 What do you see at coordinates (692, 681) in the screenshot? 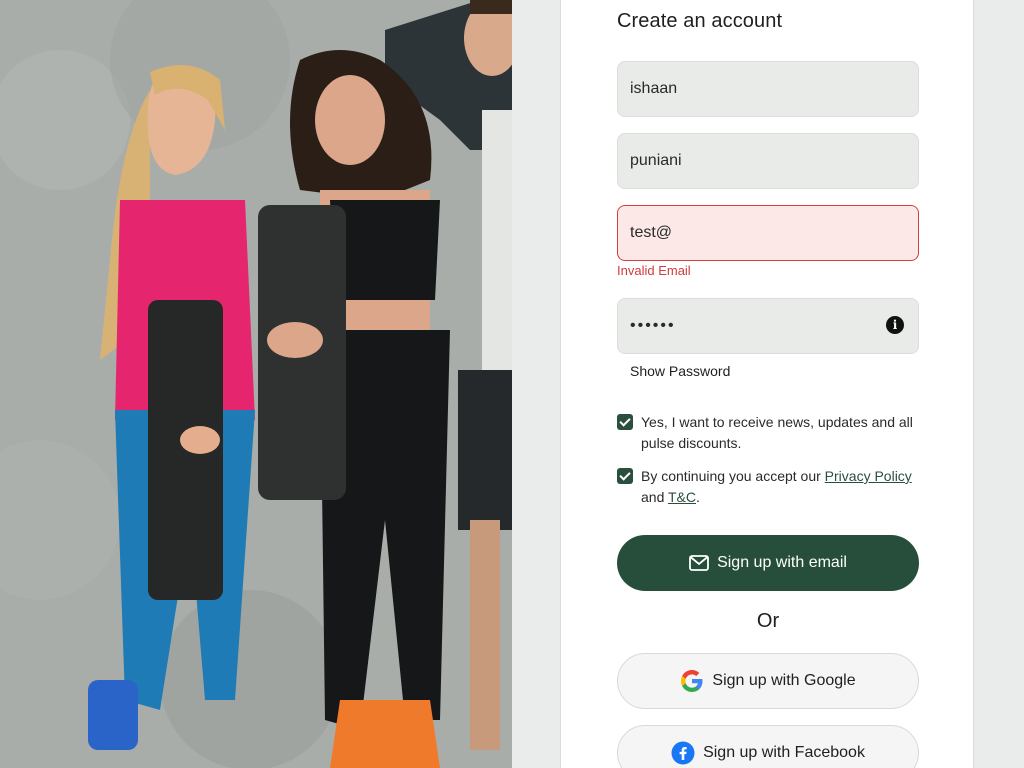
I see `google-icon` at bounding box center [692, 681].